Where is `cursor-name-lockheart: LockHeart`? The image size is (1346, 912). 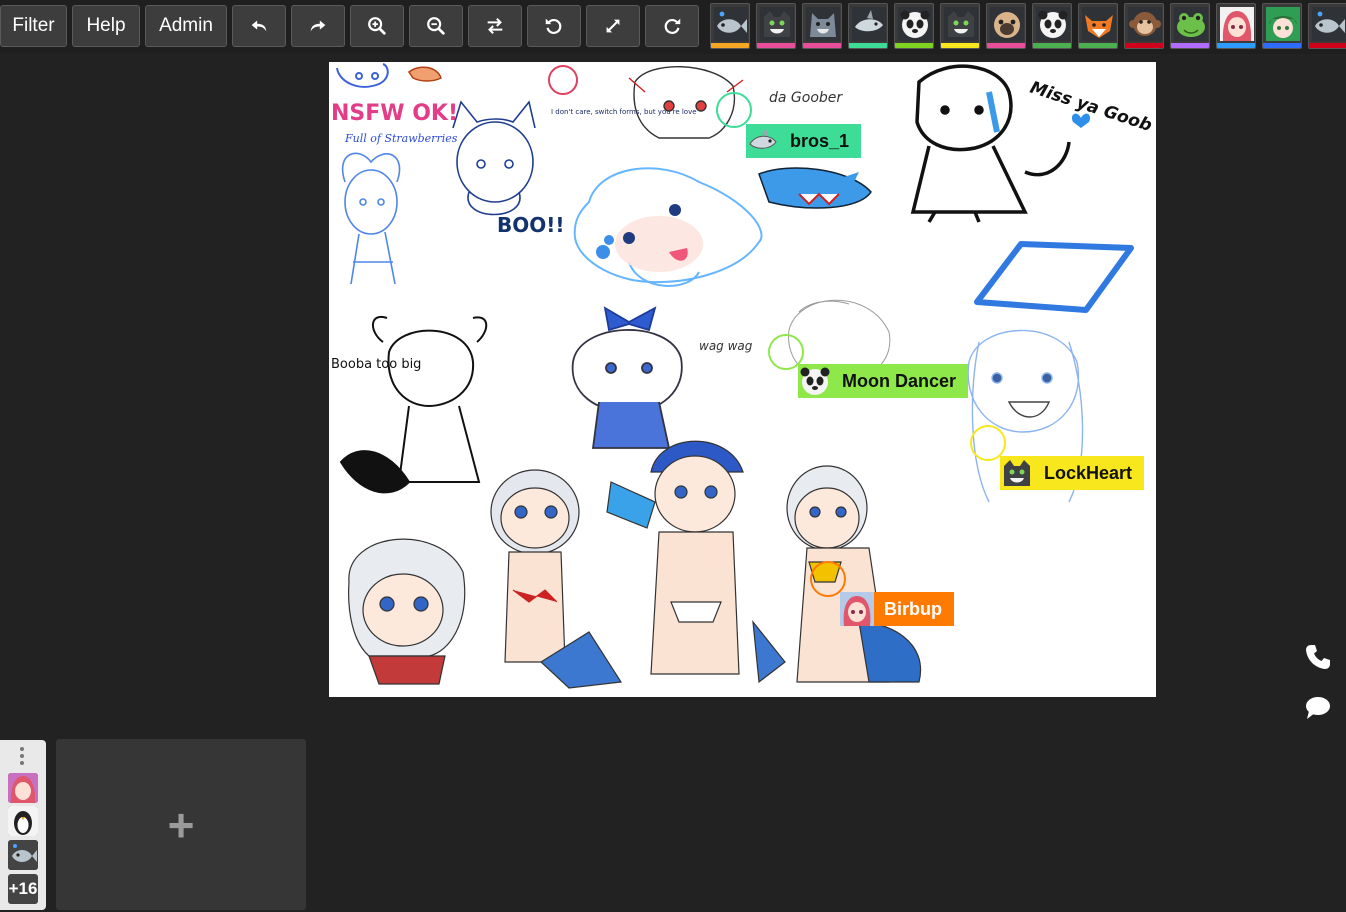 cursor-name-lockheart: LockHeart is located at coordinates (1088, 472).